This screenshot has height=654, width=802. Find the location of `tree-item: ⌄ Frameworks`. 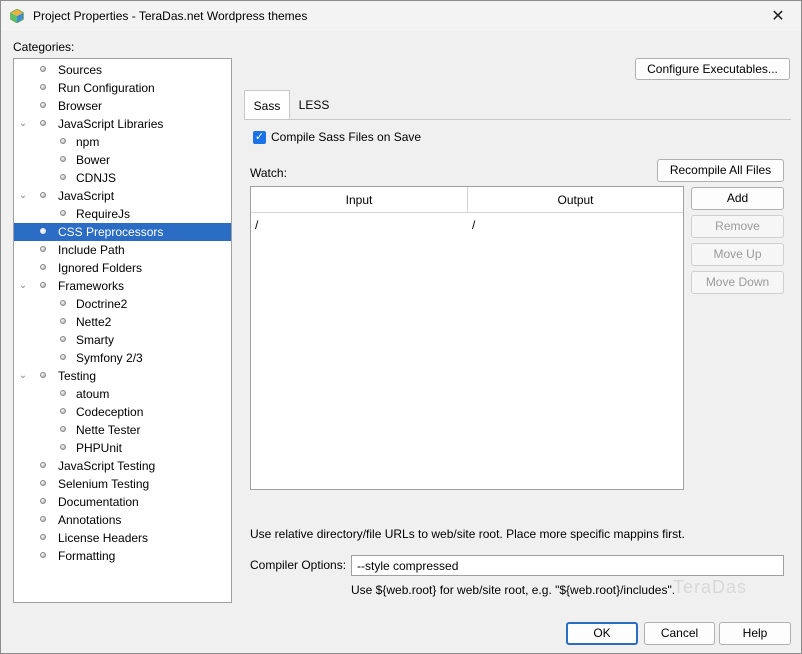

tree-item: ⌄ Frameworks is located at coordinates (122, 286).